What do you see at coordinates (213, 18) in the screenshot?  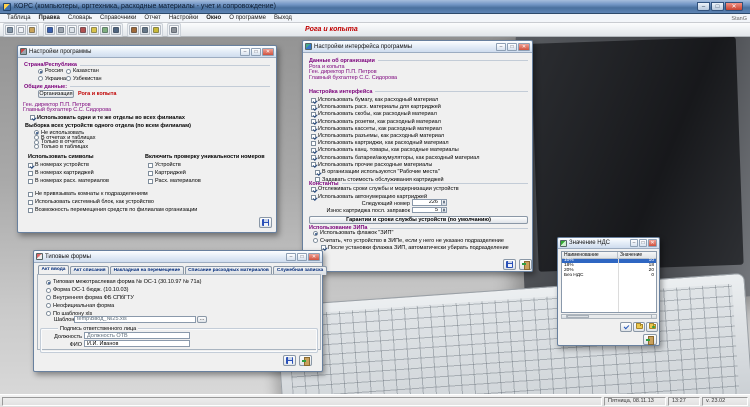 I see `menu-item: Окно` at bounding box center [213, 18].